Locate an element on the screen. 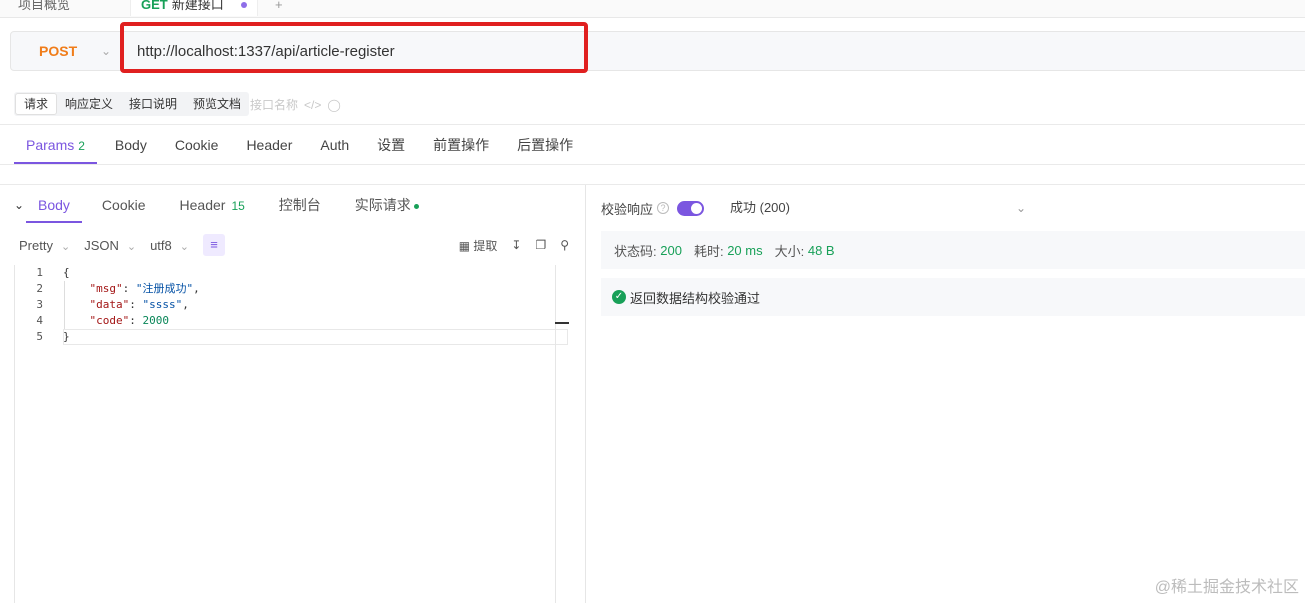 The height and width of the screenshot is (603, 1305). tab-body: Body is located at coordinates (131, 145).